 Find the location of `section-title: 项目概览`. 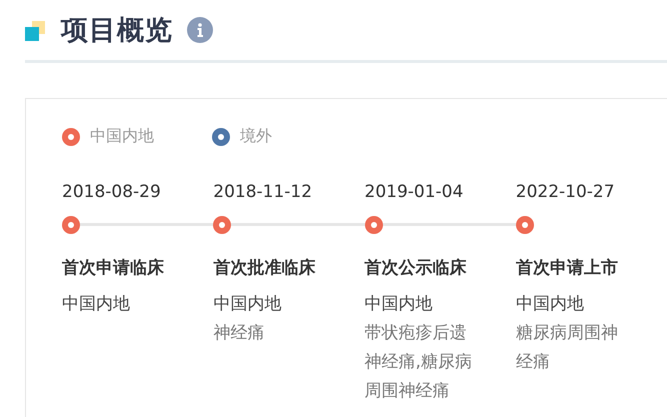

section-title: 项目概览 is located at coordinates (117, 31).